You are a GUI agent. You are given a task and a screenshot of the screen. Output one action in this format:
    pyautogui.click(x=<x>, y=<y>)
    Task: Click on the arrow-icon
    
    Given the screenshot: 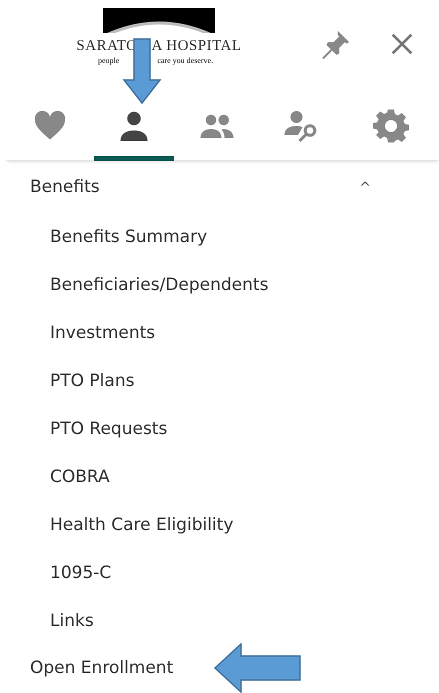 What is the action you would take?
    pyautogui.click(x=258, y=668)
    